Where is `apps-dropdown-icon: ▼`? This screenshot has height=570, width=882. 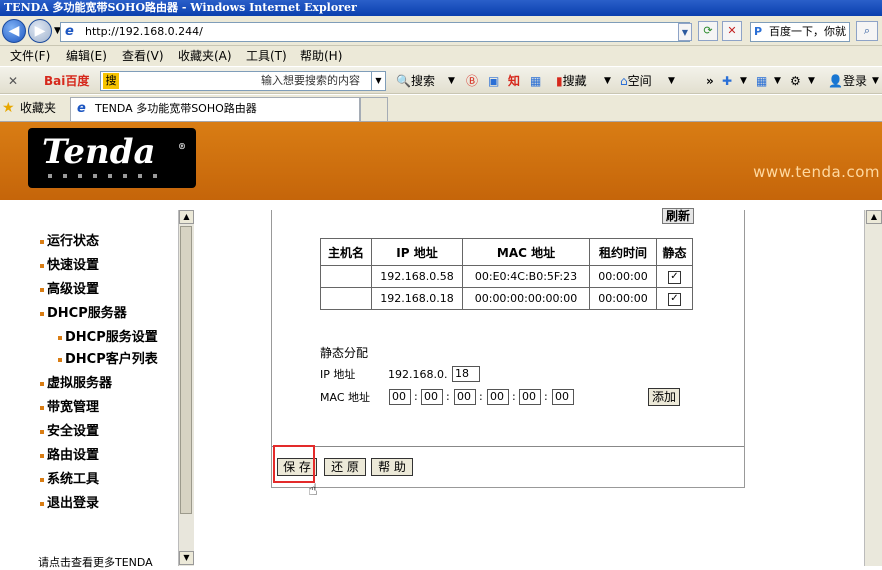
apps-dropdown-icon: ▼ is located at coordinates (777, 81).